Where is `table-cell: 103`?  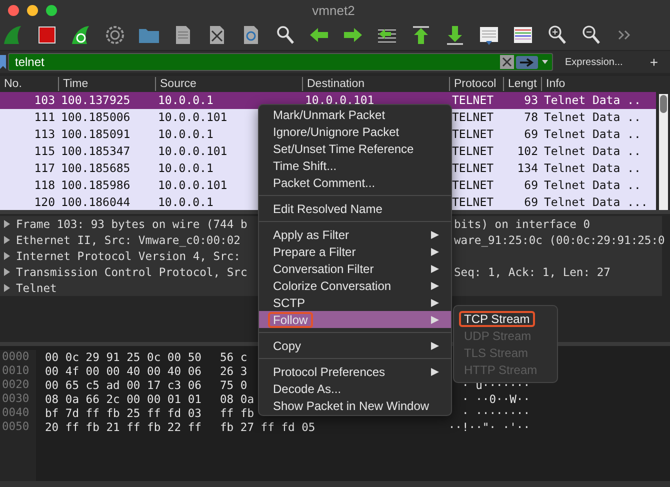
table-cell: 103 is located at coordinates (44, 100).